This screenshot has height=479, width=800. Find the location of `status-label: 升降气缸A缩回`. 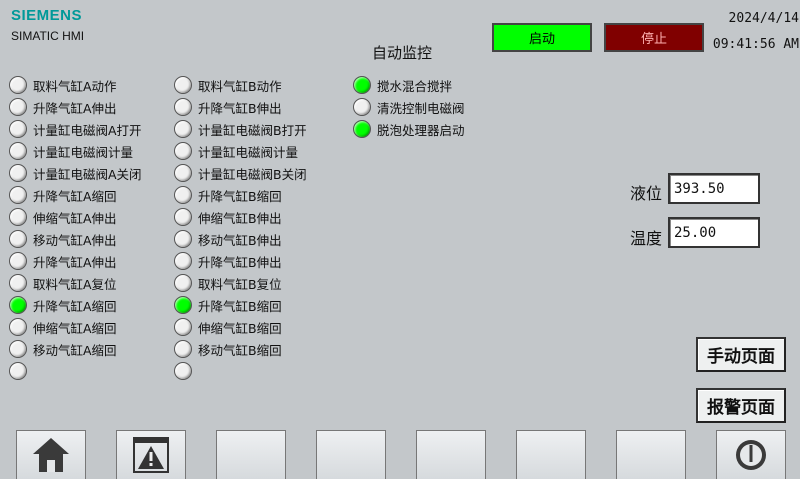

status-label: 升降气缸A缩回 is located at coordinates (75, 196).